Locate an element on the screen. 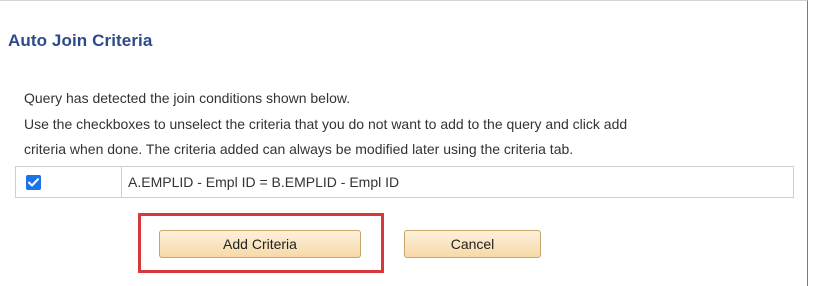 This screenshot has width=822, height=286. criteria-text: A.EMPLID - Empl ID = B.EMPLID - Empl ID is located at coordinates (264, 182).